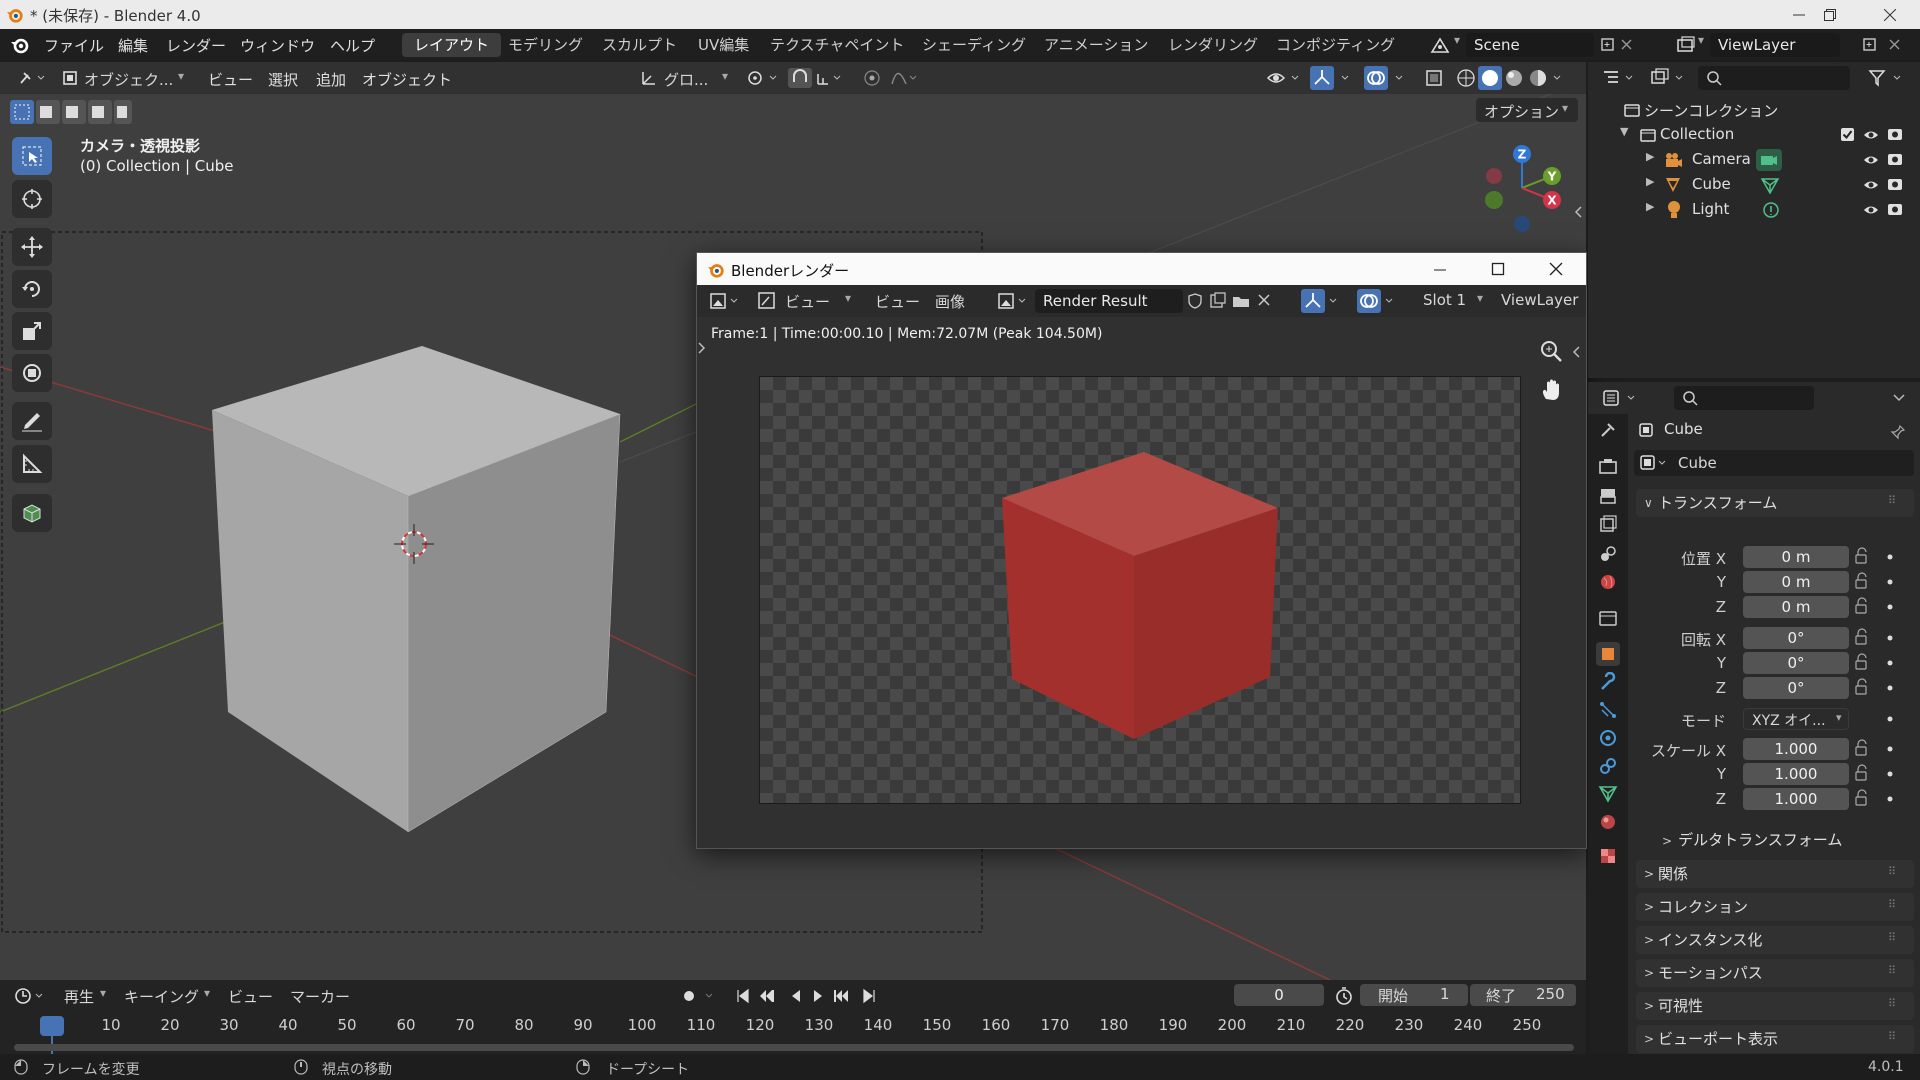  I want to click on outliner-scene-collection: シーンコレクション, so click(1754, 109).